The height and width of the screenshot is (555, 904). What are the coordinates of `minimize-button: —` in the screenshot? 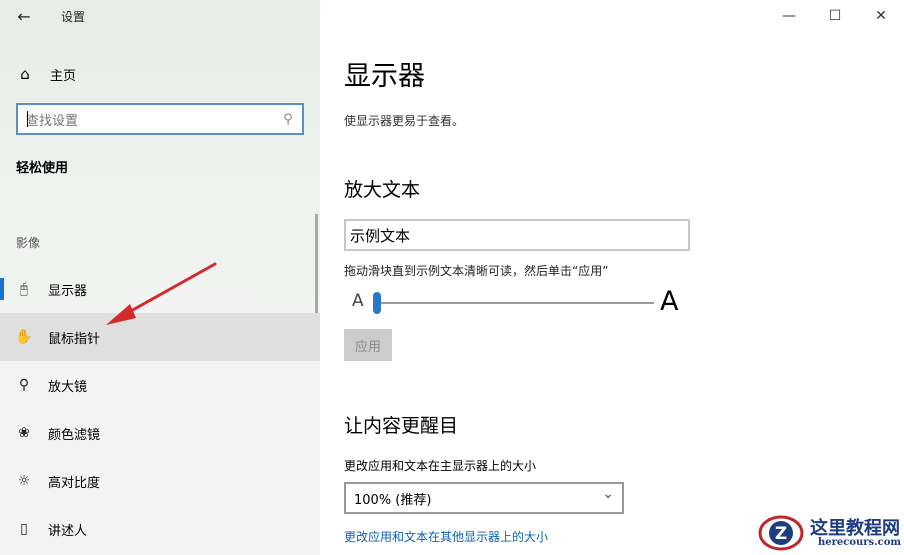 It's located at (789, 16).